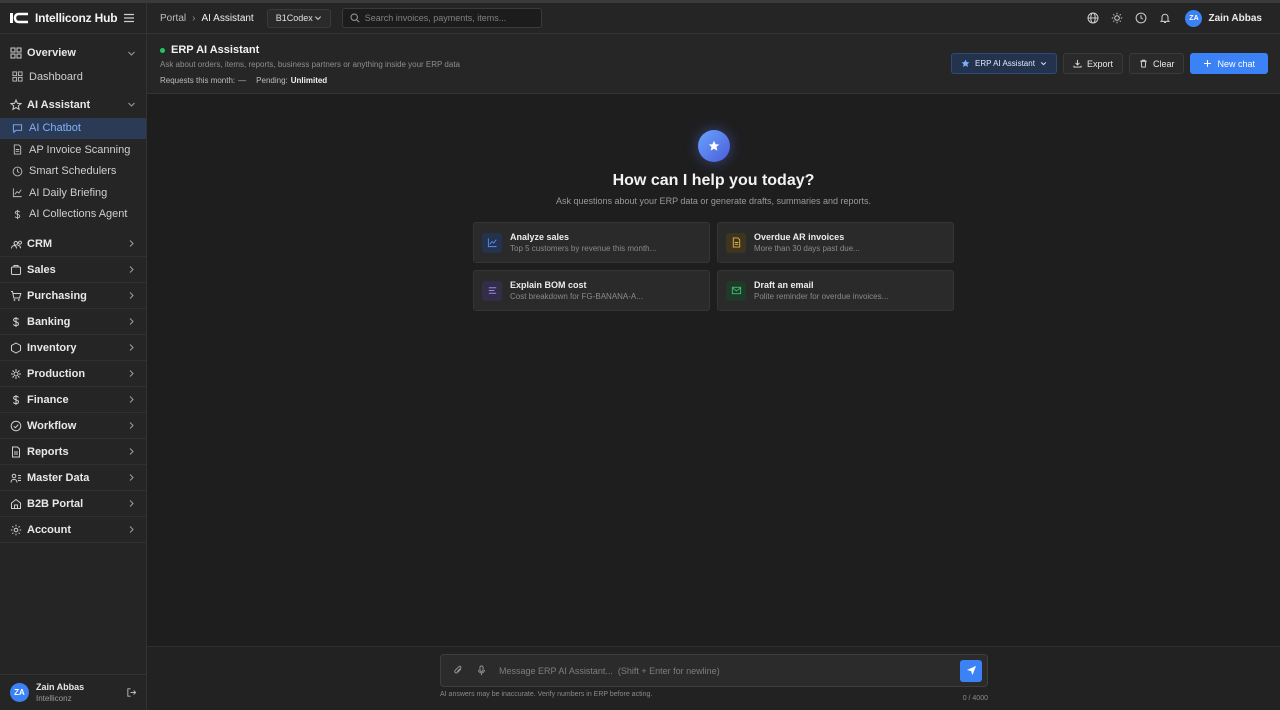 The image size is (1280, 710). I want to click on sidebar-section-label: B2B Portal, so click(55, 503).